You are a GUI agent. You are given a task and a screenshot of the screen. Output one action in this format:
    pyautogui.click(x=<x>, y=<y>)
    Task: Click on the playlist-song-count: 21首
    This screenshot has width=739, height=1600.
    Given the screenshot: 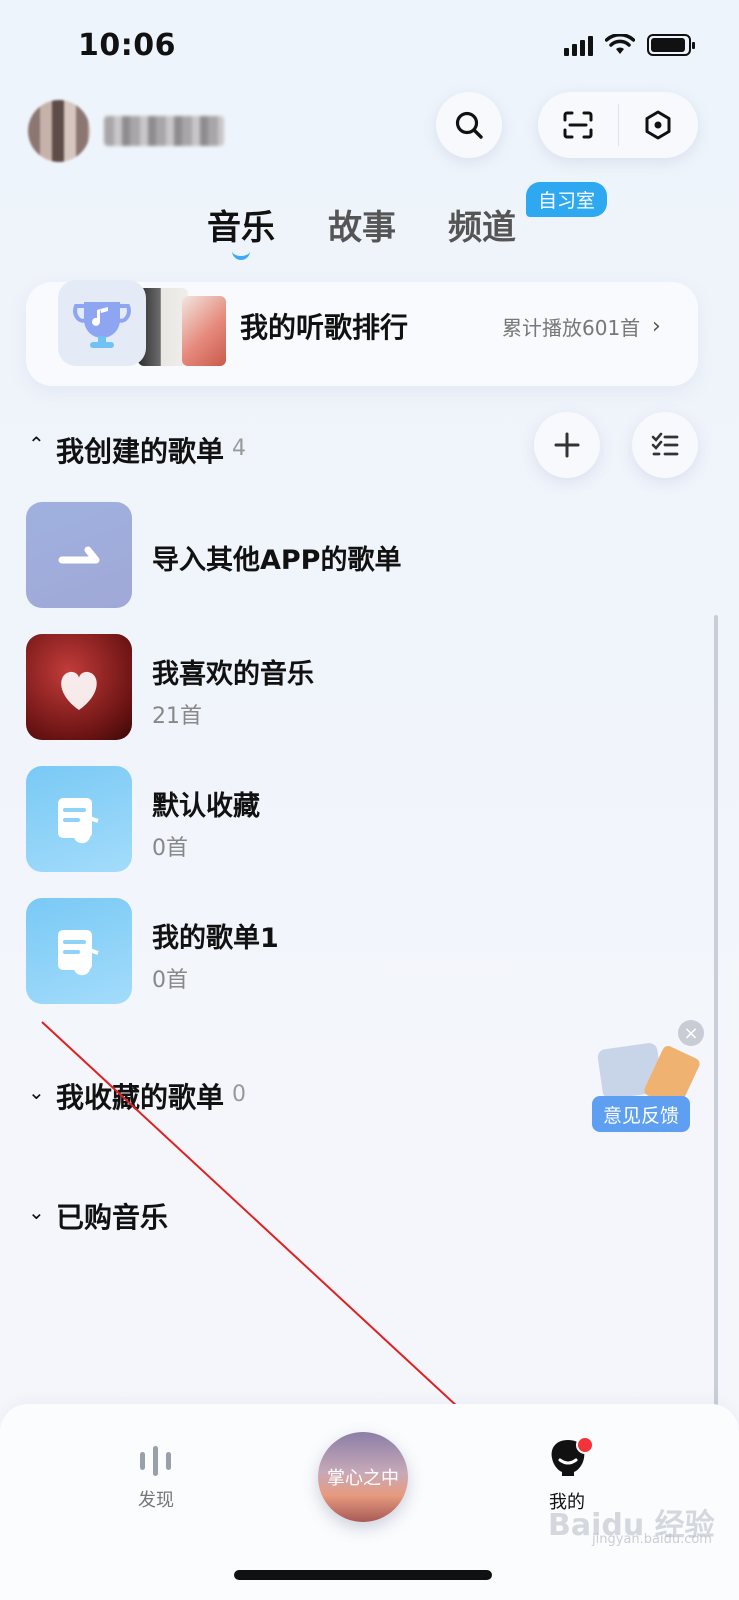 What is the action you would take?
    pyautogui.click(x=177, y=716)
    